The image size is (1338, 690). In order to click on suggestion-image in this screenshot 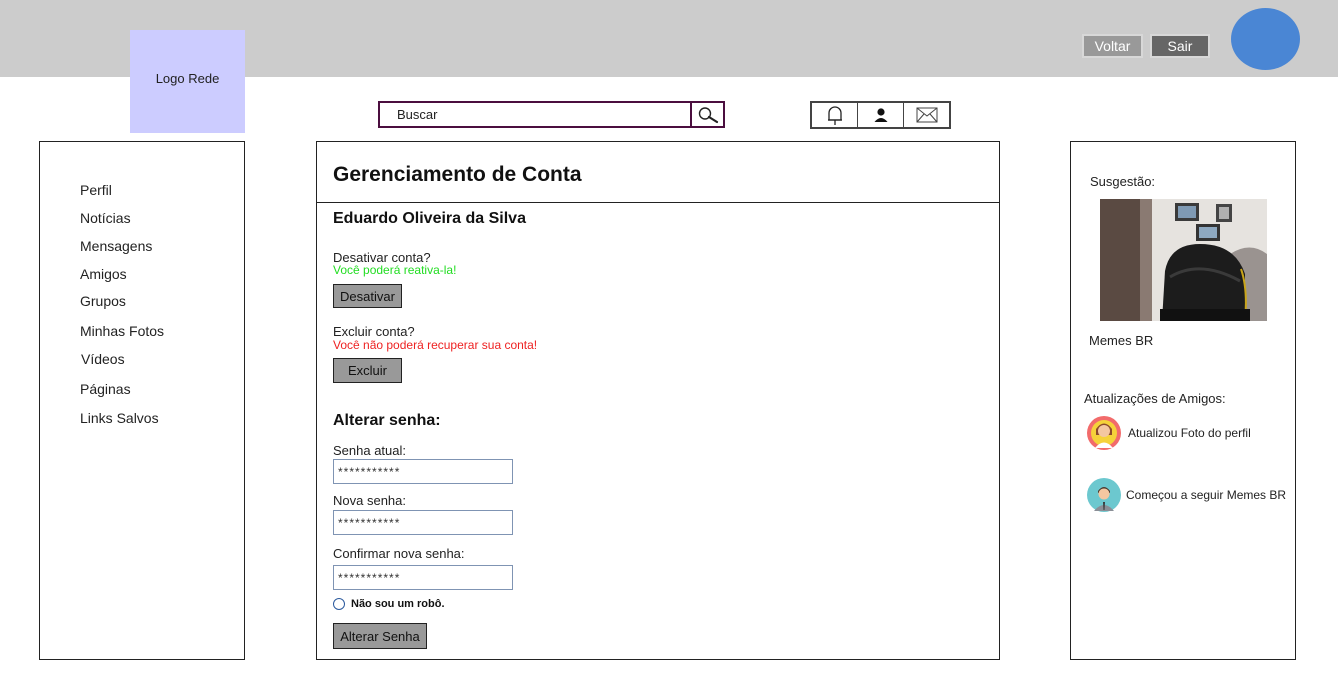, I will do `click(1183, 260)`.